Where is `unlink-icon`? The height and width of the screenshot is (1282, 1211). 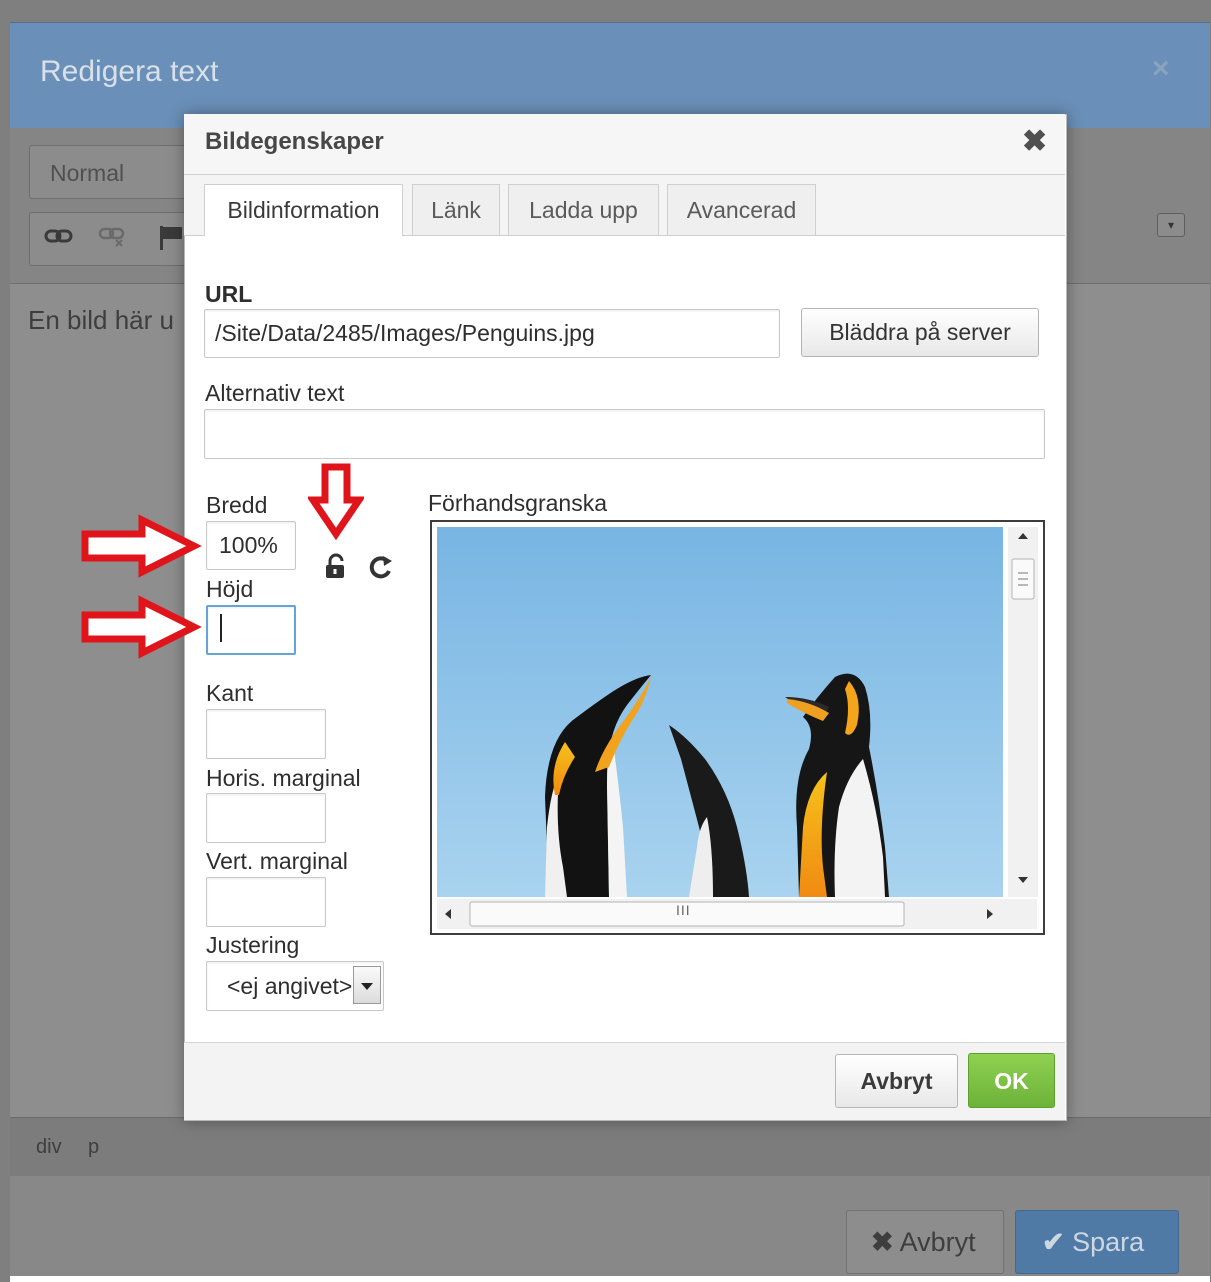
unlink-icon is located at coordinates (113, 240).